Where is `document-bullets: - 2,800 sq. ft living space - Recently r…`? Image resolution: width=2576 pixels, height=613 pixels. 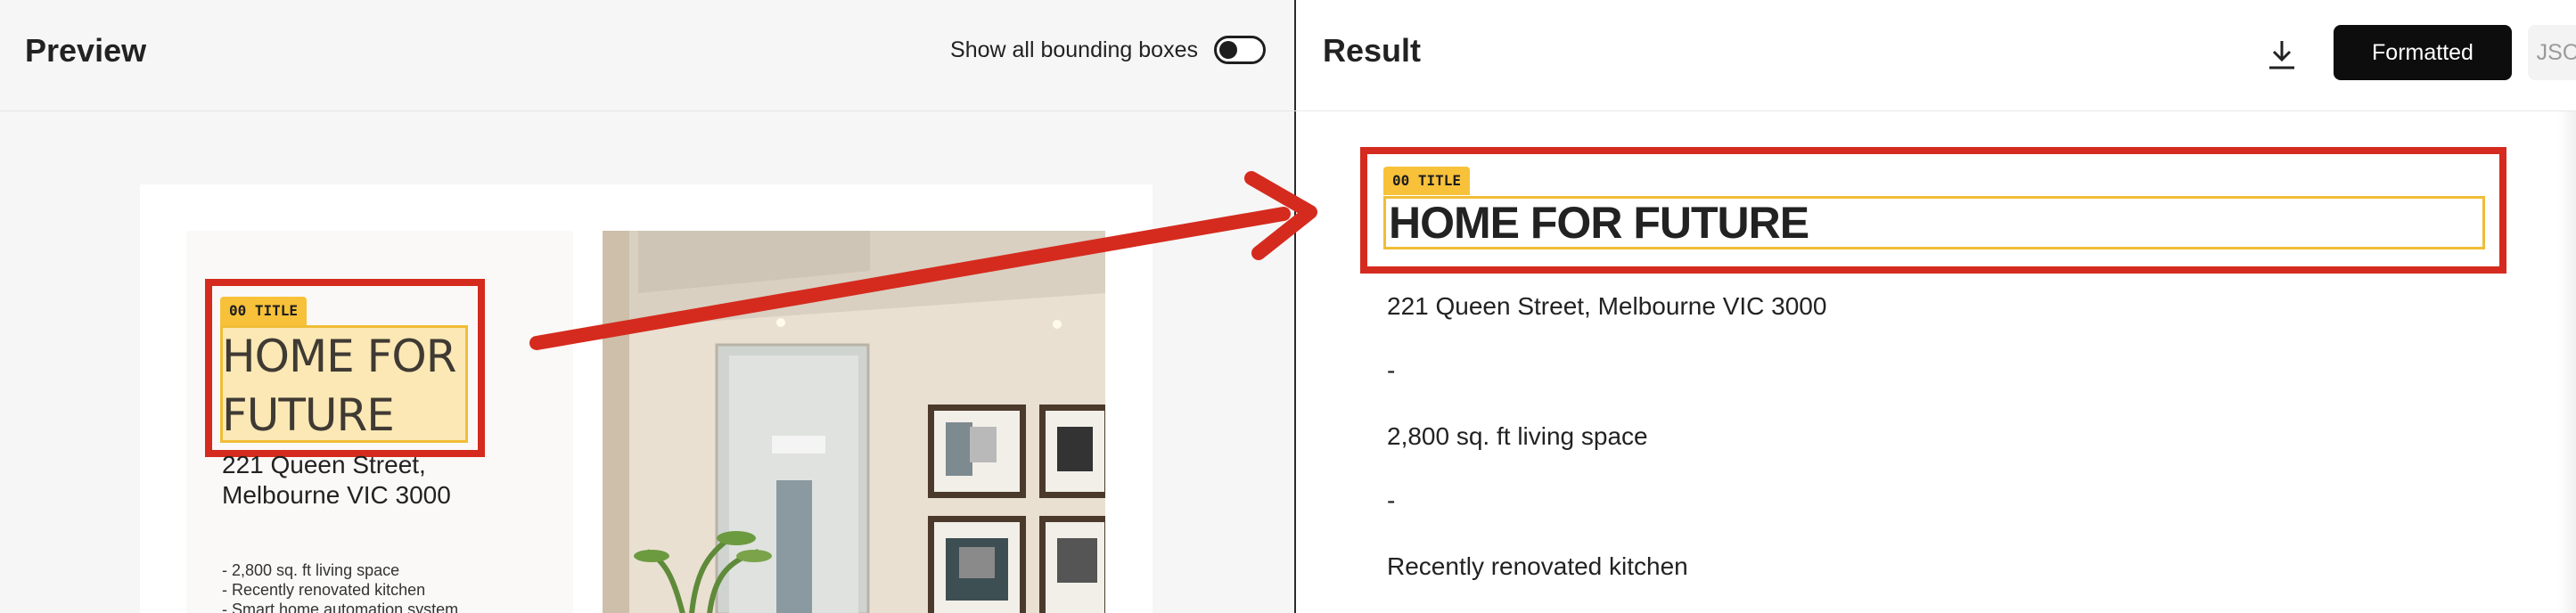
document-bullets: - 2,800 sq. ft living space - Recently r… is located at coordinates (340, 587).